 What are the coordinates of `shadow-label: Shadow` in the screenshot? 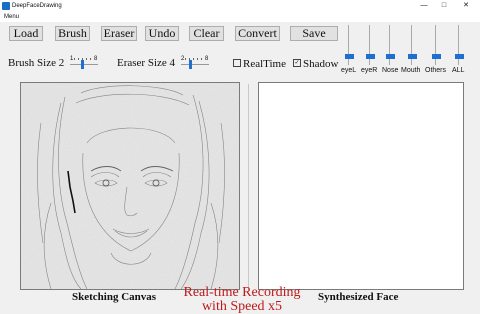 It's located at (321, 64).